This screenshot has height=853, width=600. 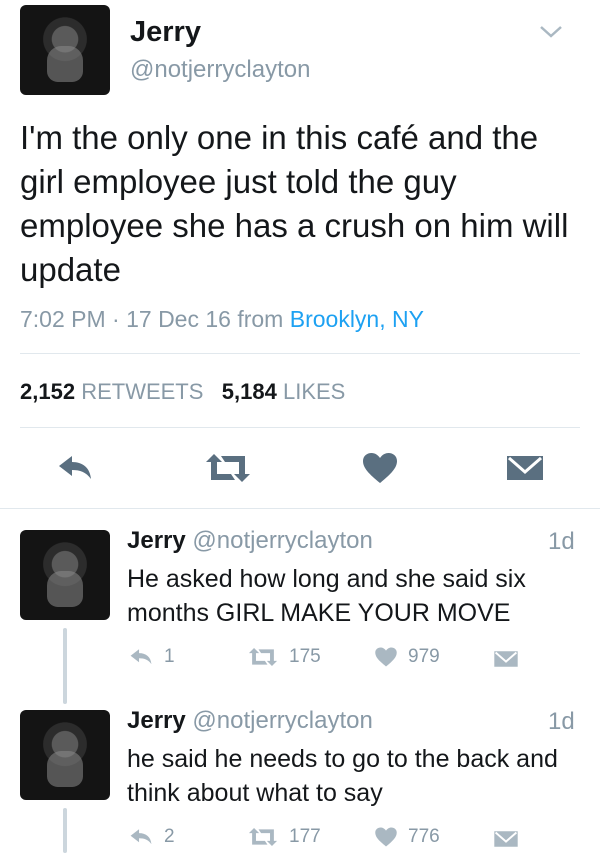 I want to click on likes-stat: 5,184 LIKES, so click(x=284, y=391).